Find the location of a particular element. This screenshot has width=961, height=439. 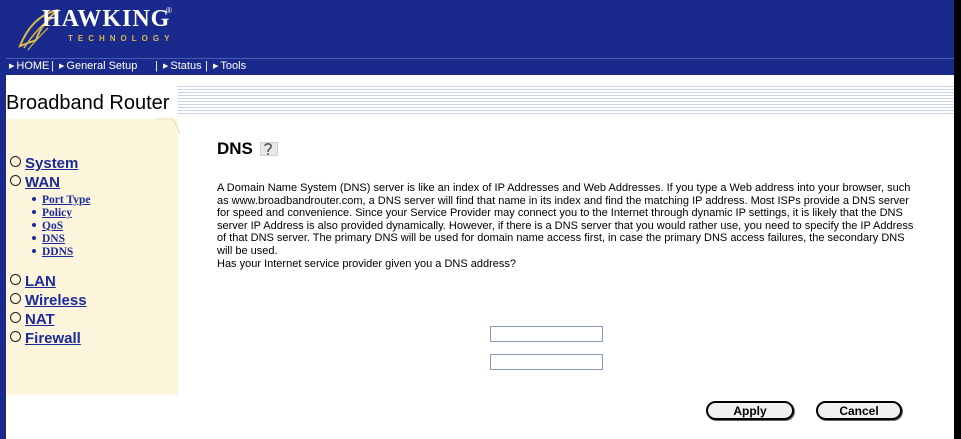

header-banner: HAWKING ® TECHNOLOGY is located at coordinates (480, 29).